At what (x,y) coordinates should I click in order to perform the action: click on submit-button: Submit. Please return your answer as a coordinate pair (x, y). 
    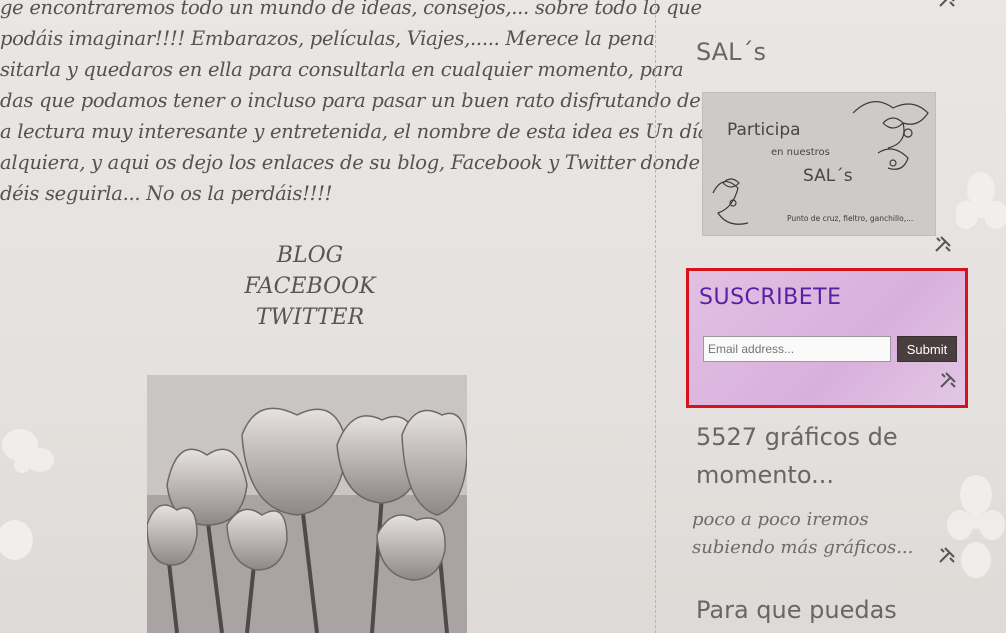
    Looking at the image, I should click on (927, 349).